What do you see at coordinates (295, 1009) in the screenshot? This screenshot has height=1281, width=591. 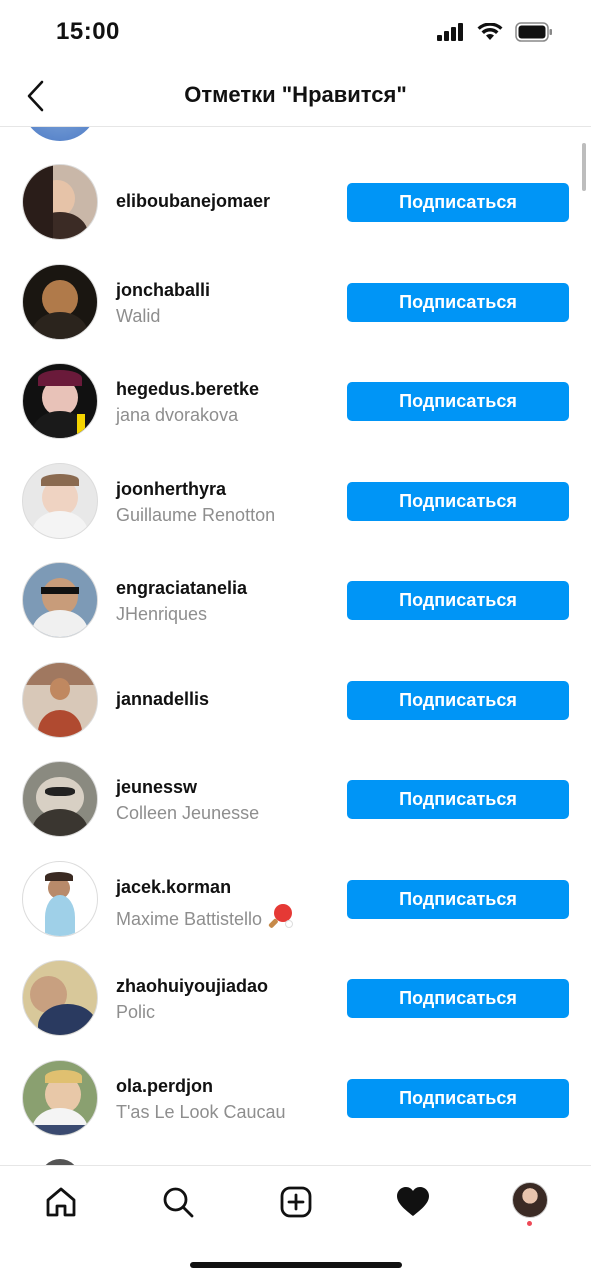 I see `list-item: zhaohuiyoujiadao Polic Подписаться` at bounding box center [295, 1009].